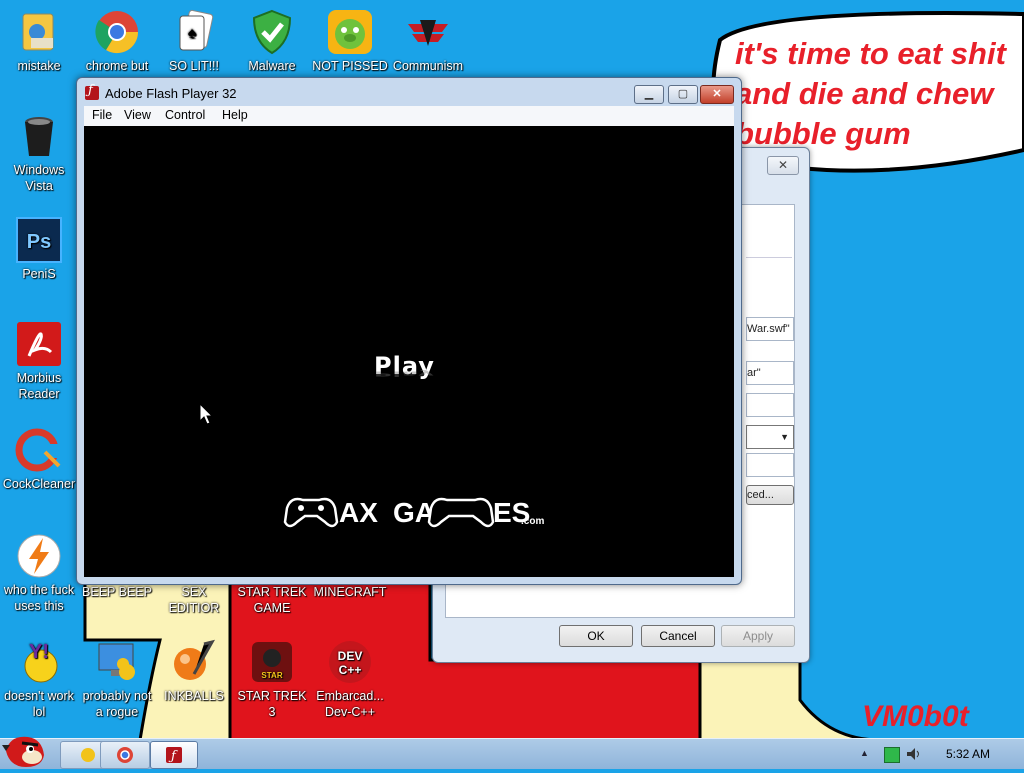 This screenshot has height=773, width=1024. What do you see at coordinates (350, 656) in the screenshot?
I see `svg-text: DEV` at bounding box center [350, 656].